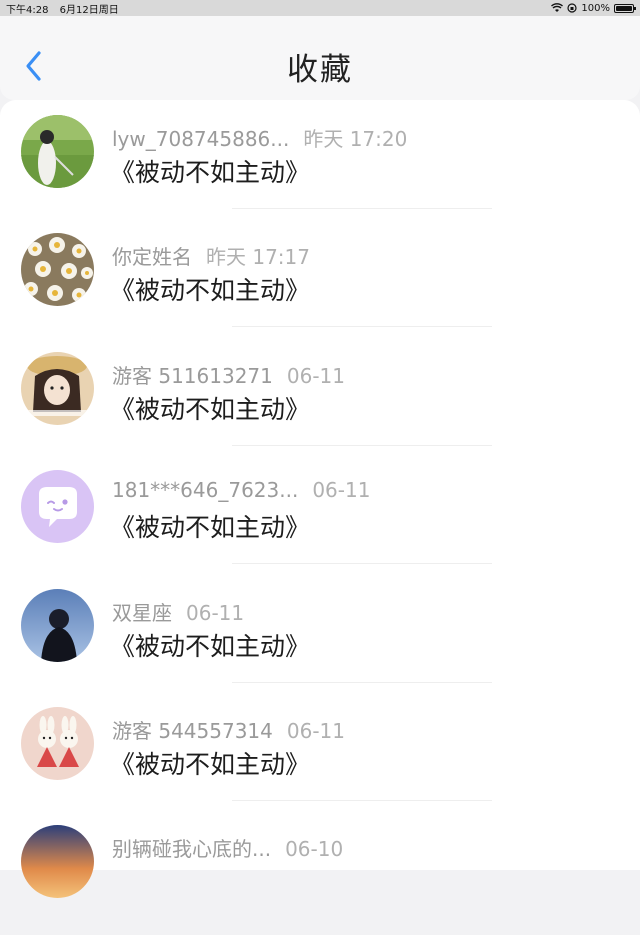 The width and height of the screenshot is (640, 935). Describe the element at coordinates (320, 166) in the screenshot. I see `list-item: lyw_708745886... 昨天 17:20 《被动不如主动》` at that location.